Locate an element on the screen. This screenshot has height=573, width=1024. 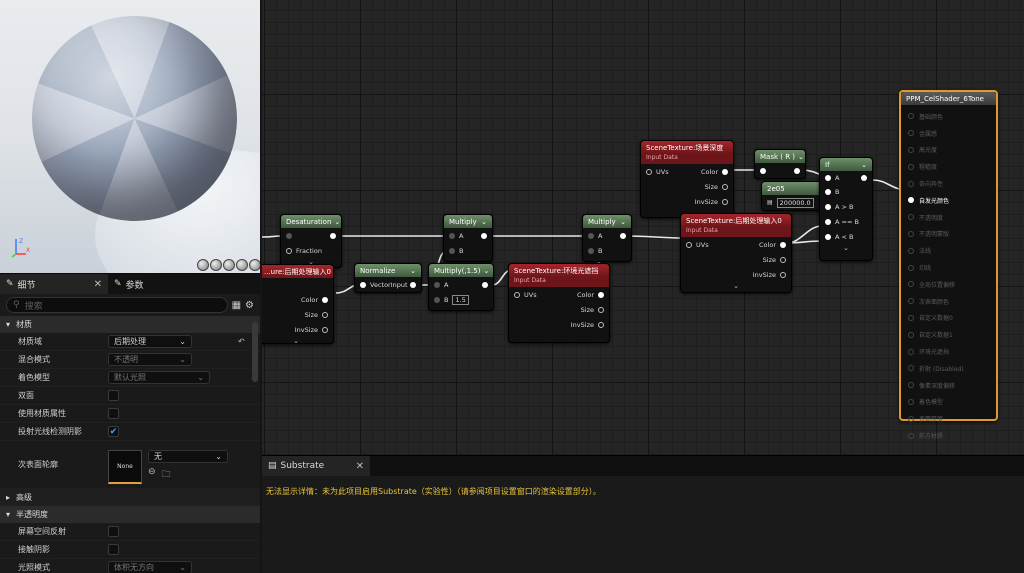
section-material: ▾ 材质 is located at coordinates (130, 324).